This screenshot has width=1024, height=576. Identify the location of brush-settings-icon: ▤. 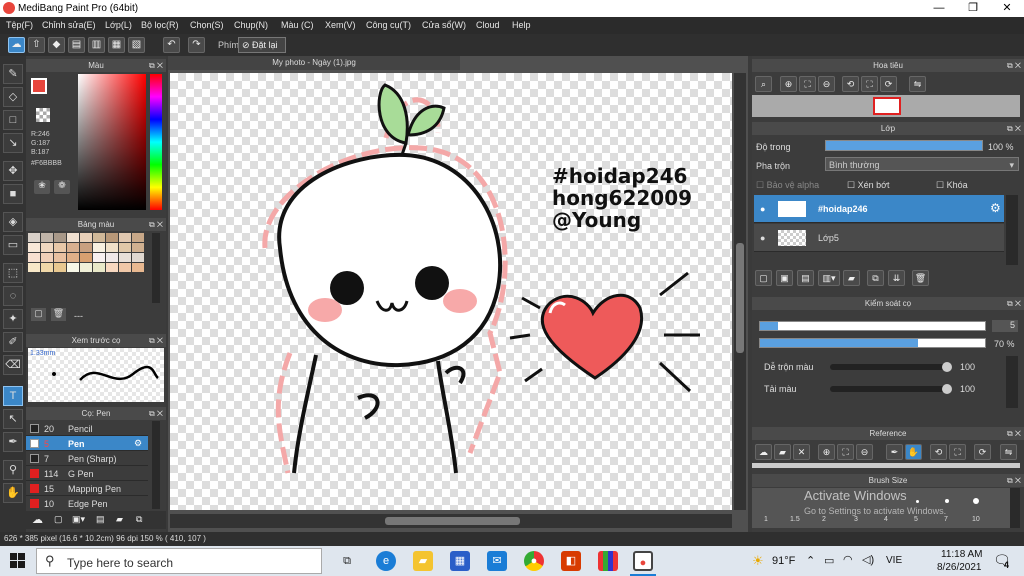
(100, 519).